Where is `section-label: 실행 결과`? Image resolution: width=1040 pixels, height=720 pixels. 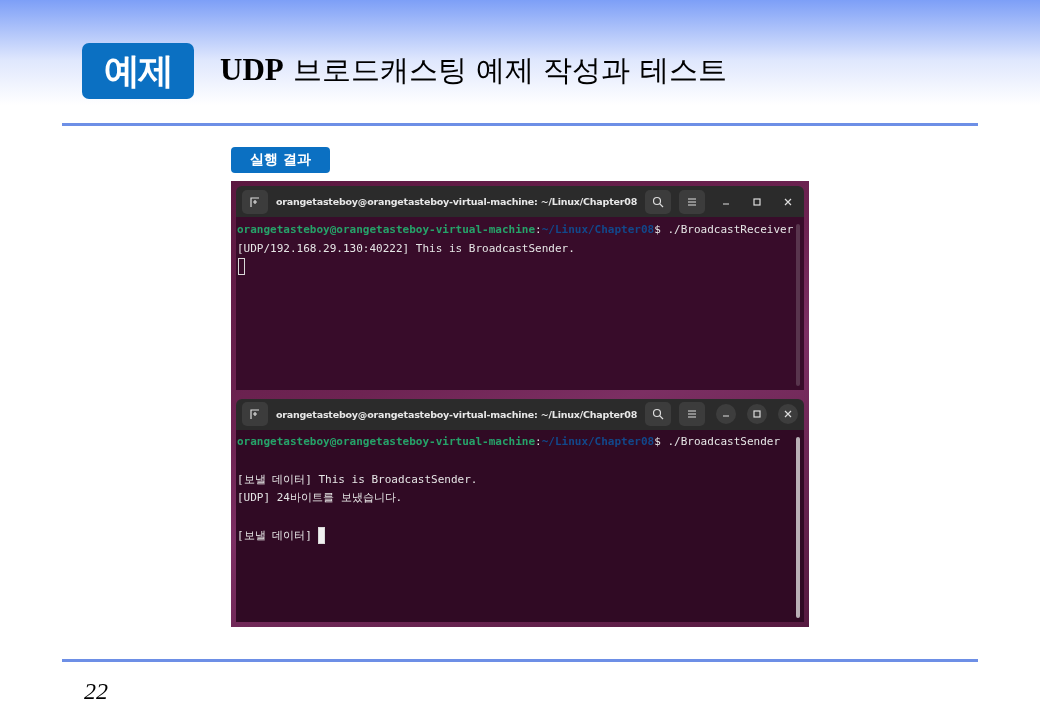
section-label: 실행 결과 is located at coordinates (280, 160).